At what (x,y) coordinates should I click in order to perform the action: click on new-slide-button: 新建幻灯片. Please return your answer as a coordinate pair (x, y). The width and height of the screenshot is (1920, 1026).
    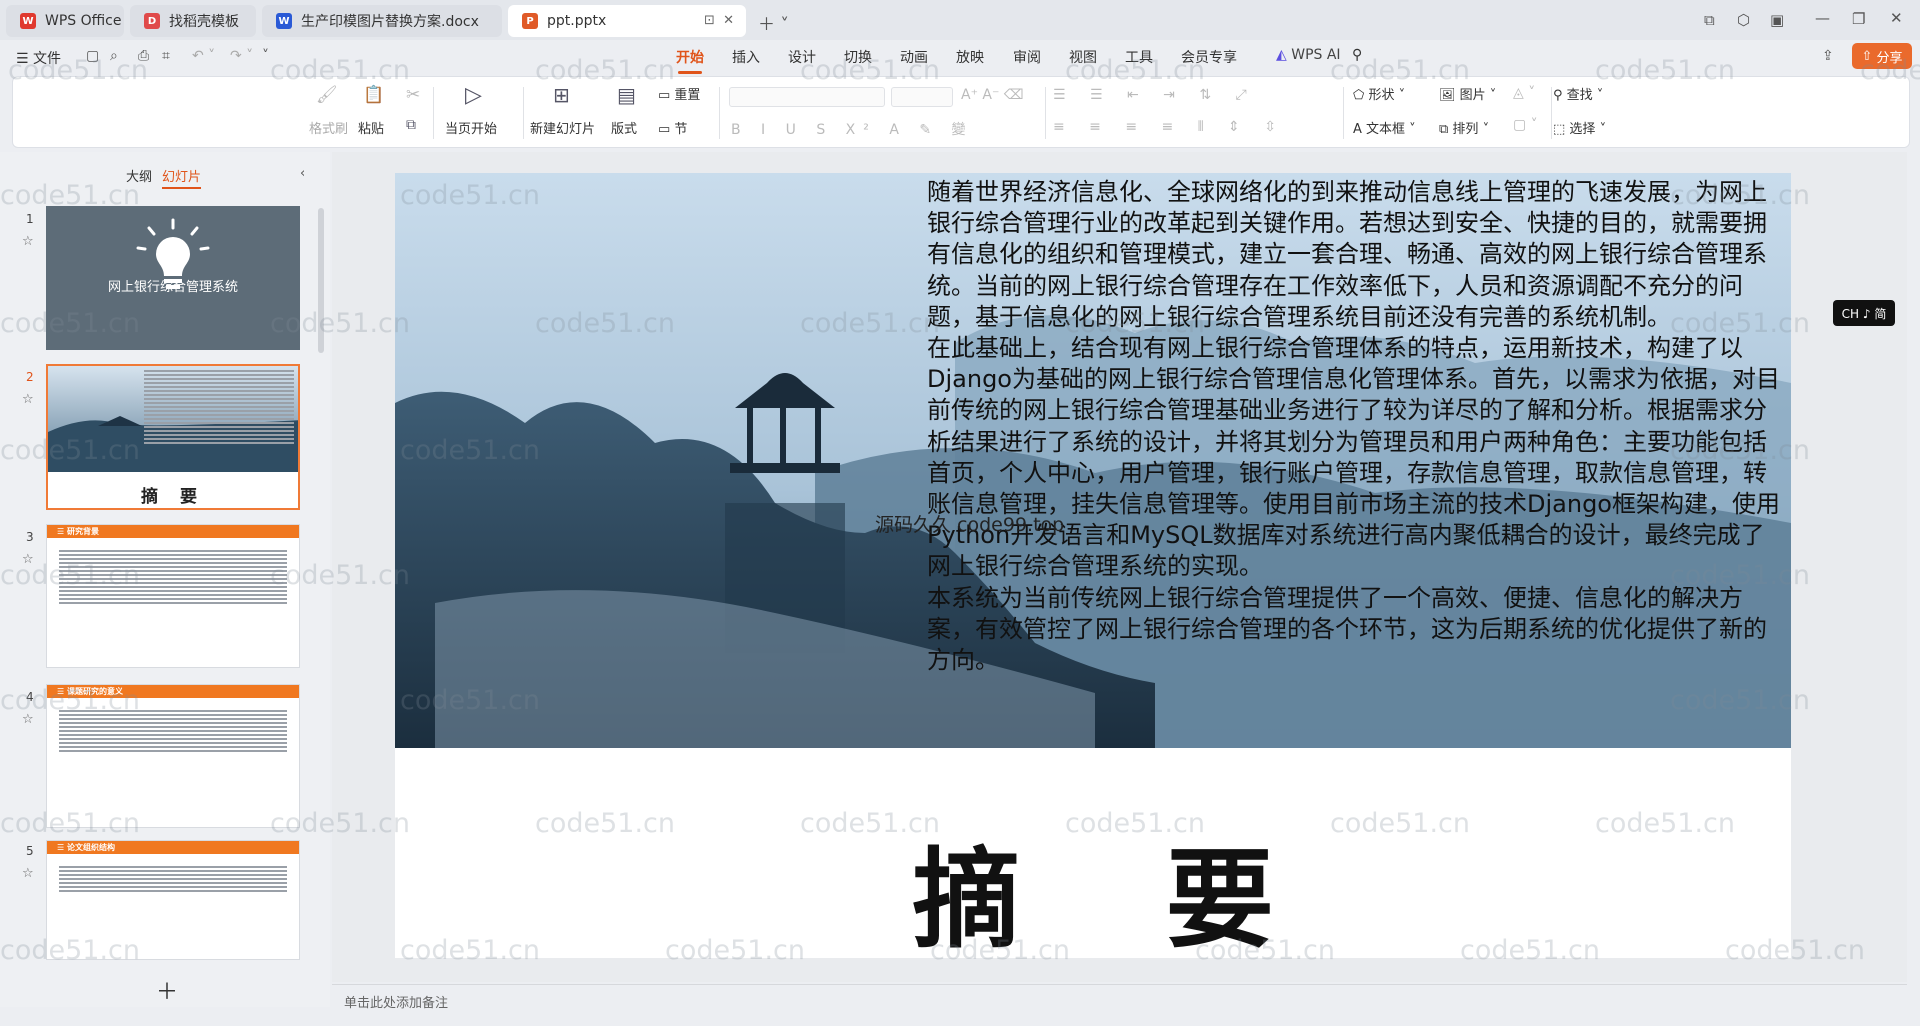
    Looking at the image, I should click on (562, 127).